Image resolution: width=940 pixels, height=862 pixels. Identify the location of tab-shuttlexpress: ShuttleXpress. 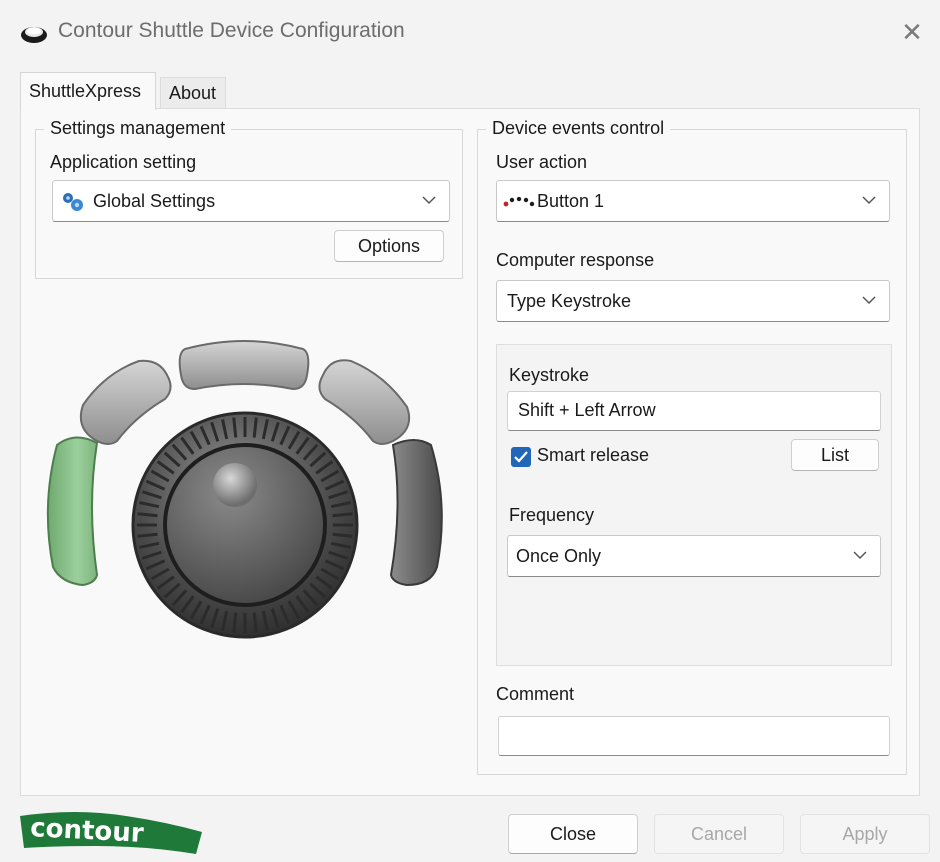
(88, 91).